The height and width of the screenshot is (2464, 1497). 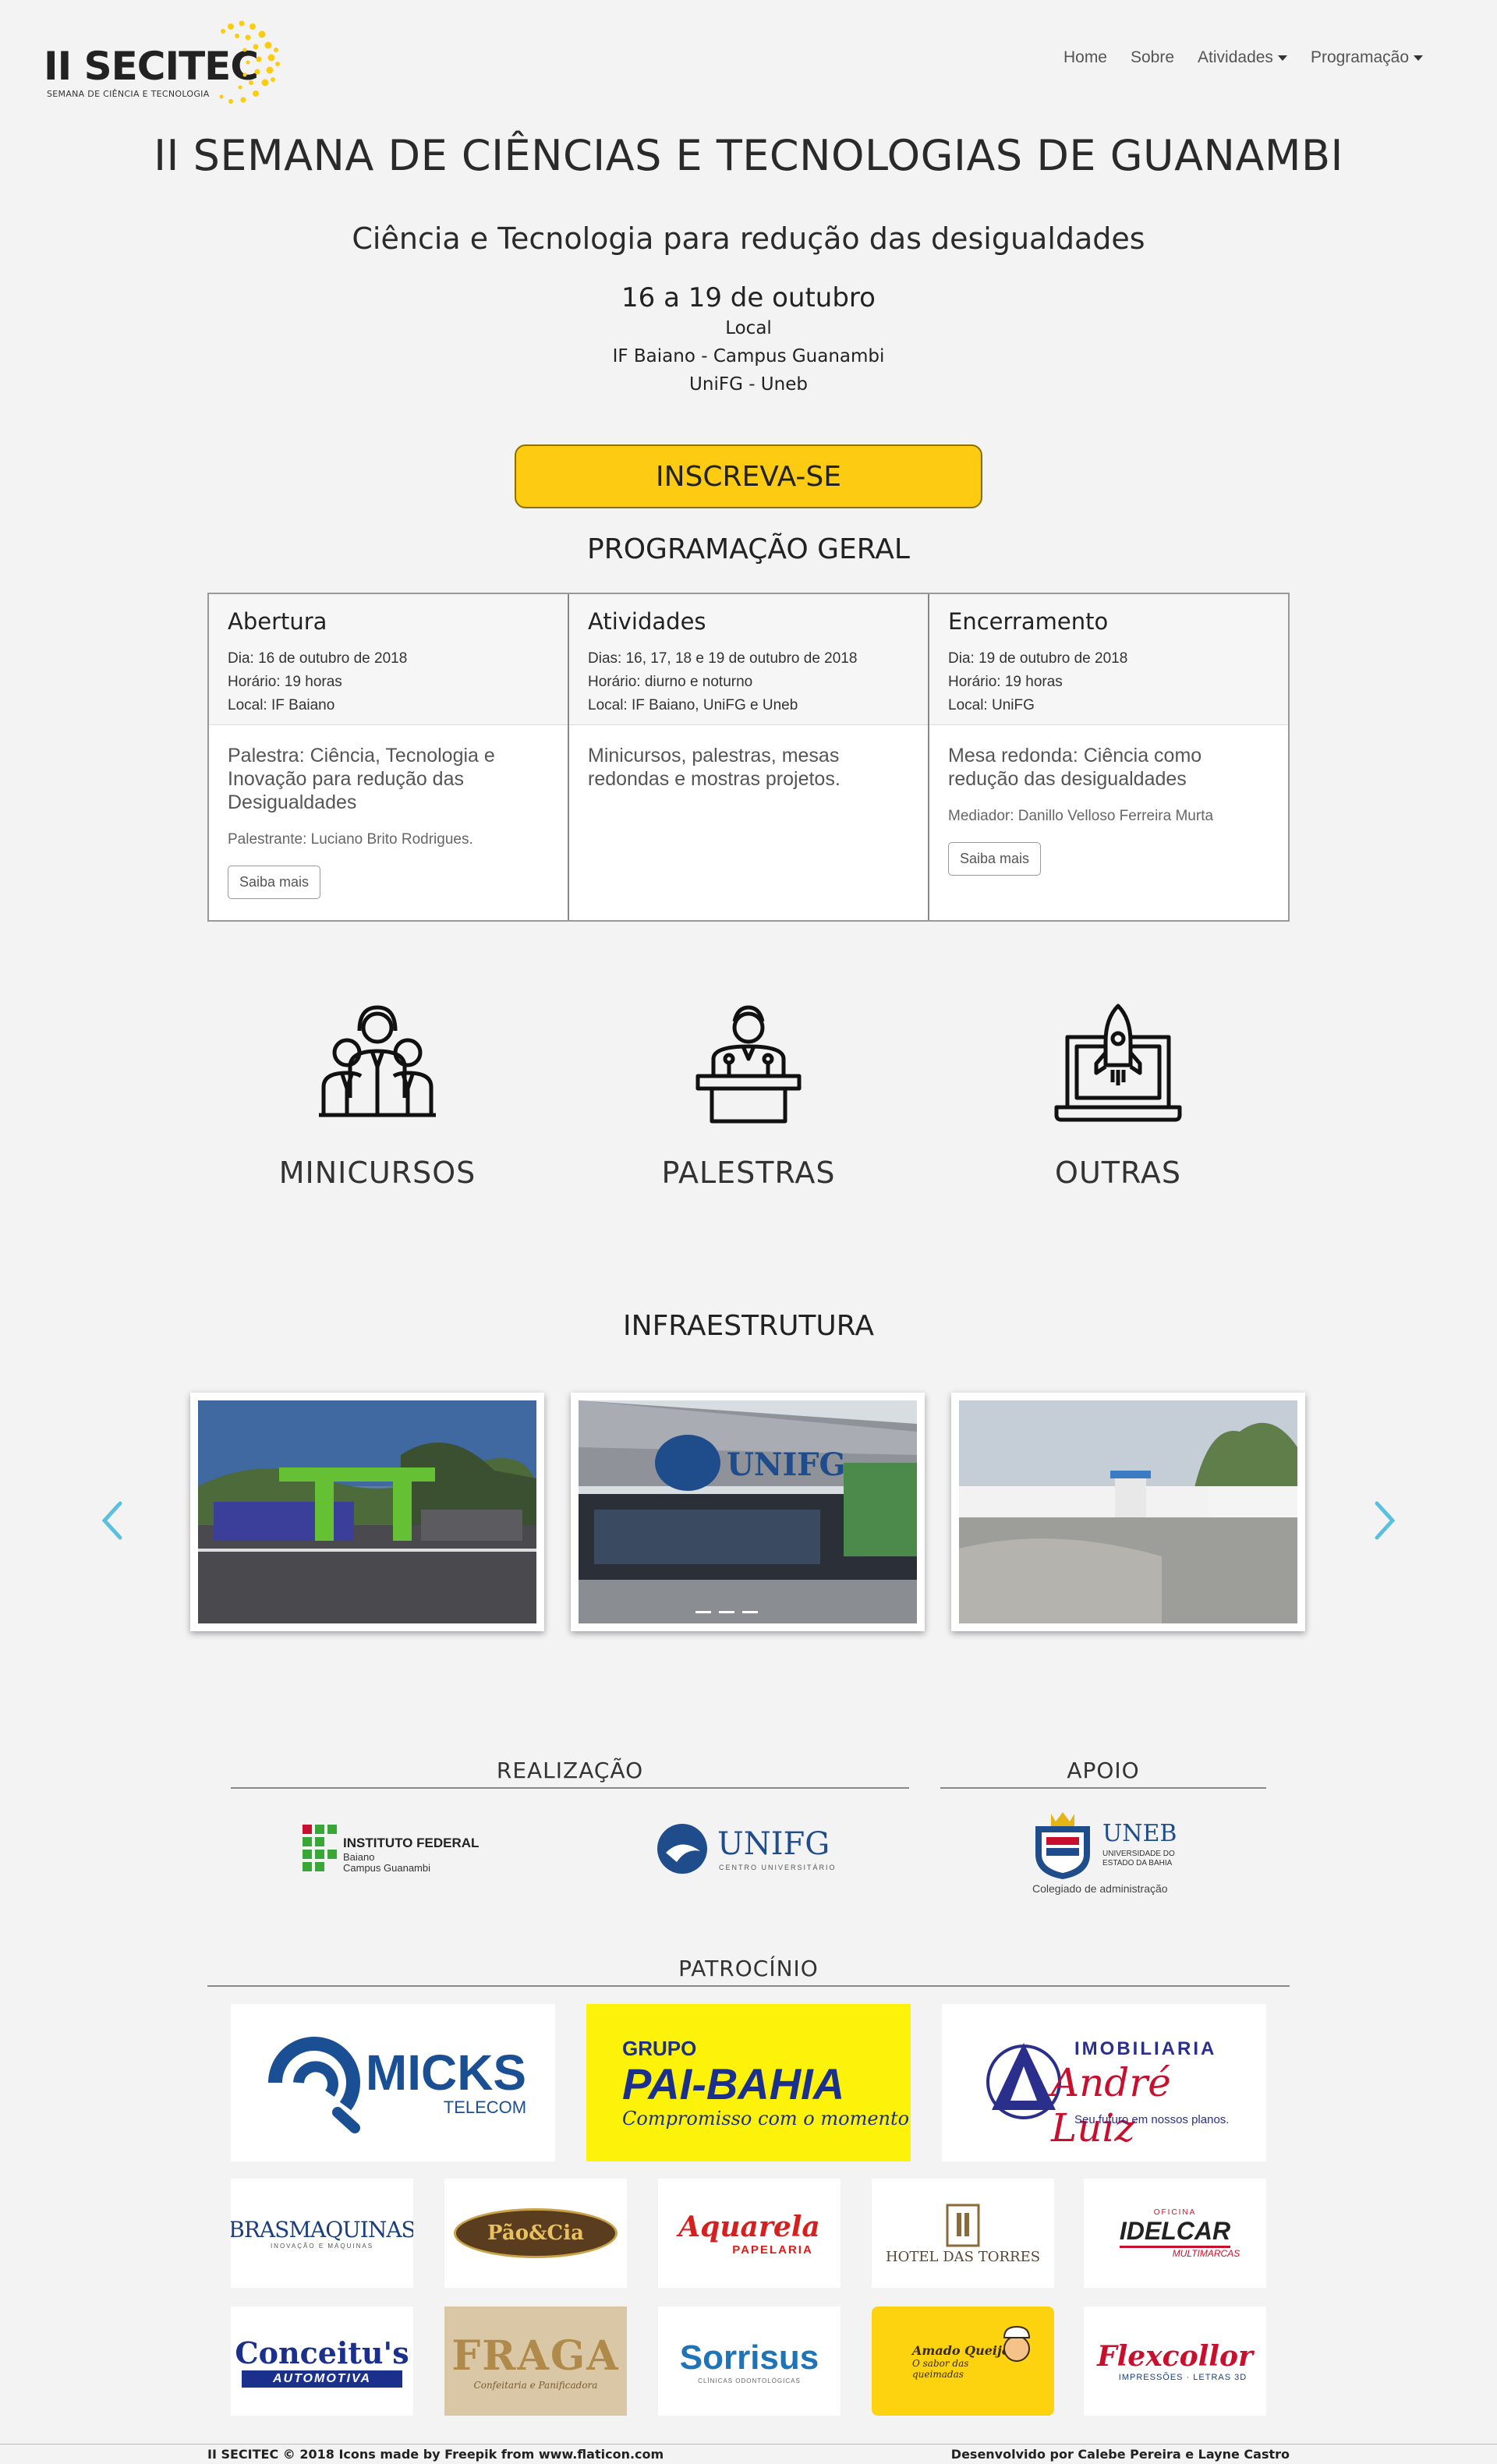 I want to click on sponsor-conceitus: Conceitu's AUTOMOTIVA, so click(x=322, y=2361).